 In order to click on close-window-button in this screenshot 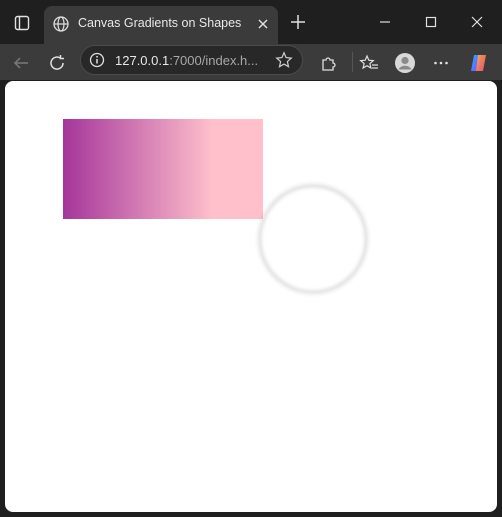, I will do `click(477, 22)`.